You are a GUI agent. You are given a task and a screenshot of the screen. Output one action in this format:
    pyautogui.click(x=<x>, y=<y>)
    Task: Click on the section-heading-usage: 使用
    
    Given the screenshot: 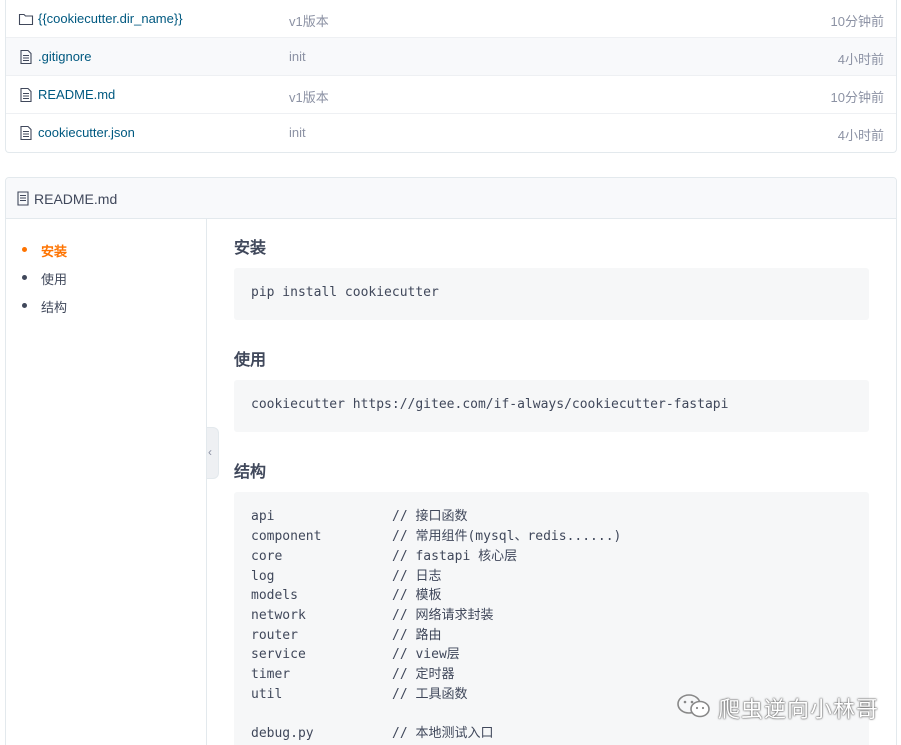 What is the action you would take?
    pyautogui.click(x=250, y=360)
    